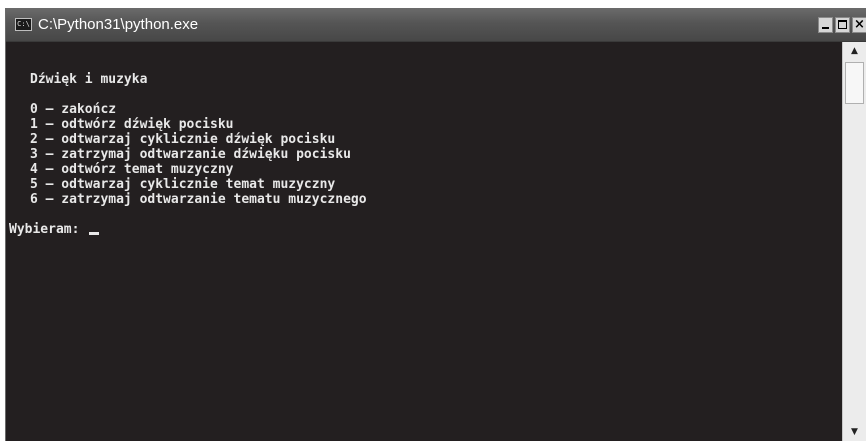 The height and width of the screenshot is (441, 866). I want to click on menu-item-5: 5 – odtwarzaj cyklicznie temat muzyczny, so click(183, 184).